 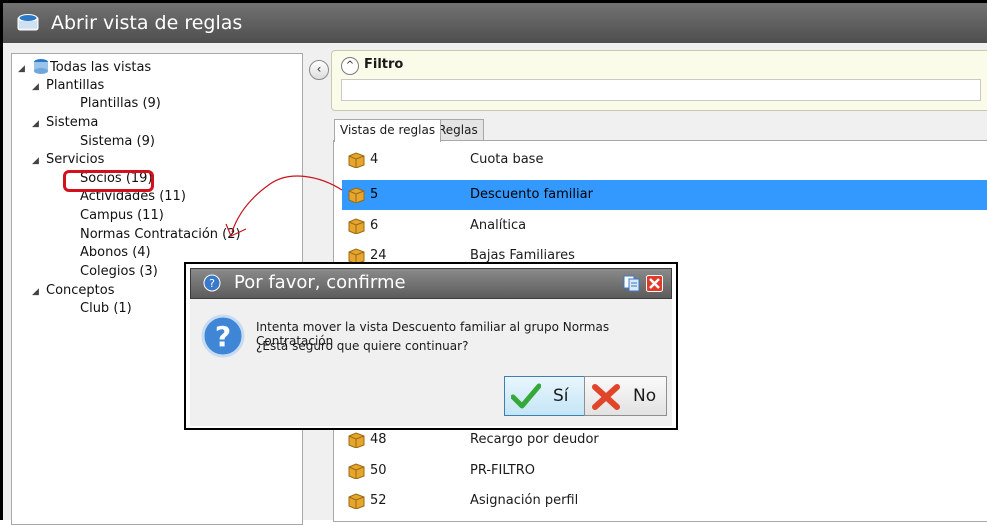 I want to click on list-item: 4 Cuota base, so click(x=664, y=160).